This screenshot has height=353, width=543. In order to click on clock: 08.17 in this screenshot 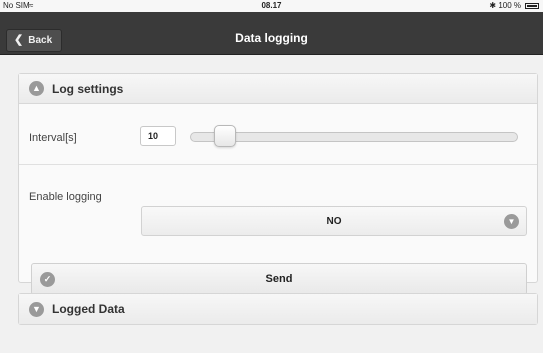, I will do `click(271, 5)`.